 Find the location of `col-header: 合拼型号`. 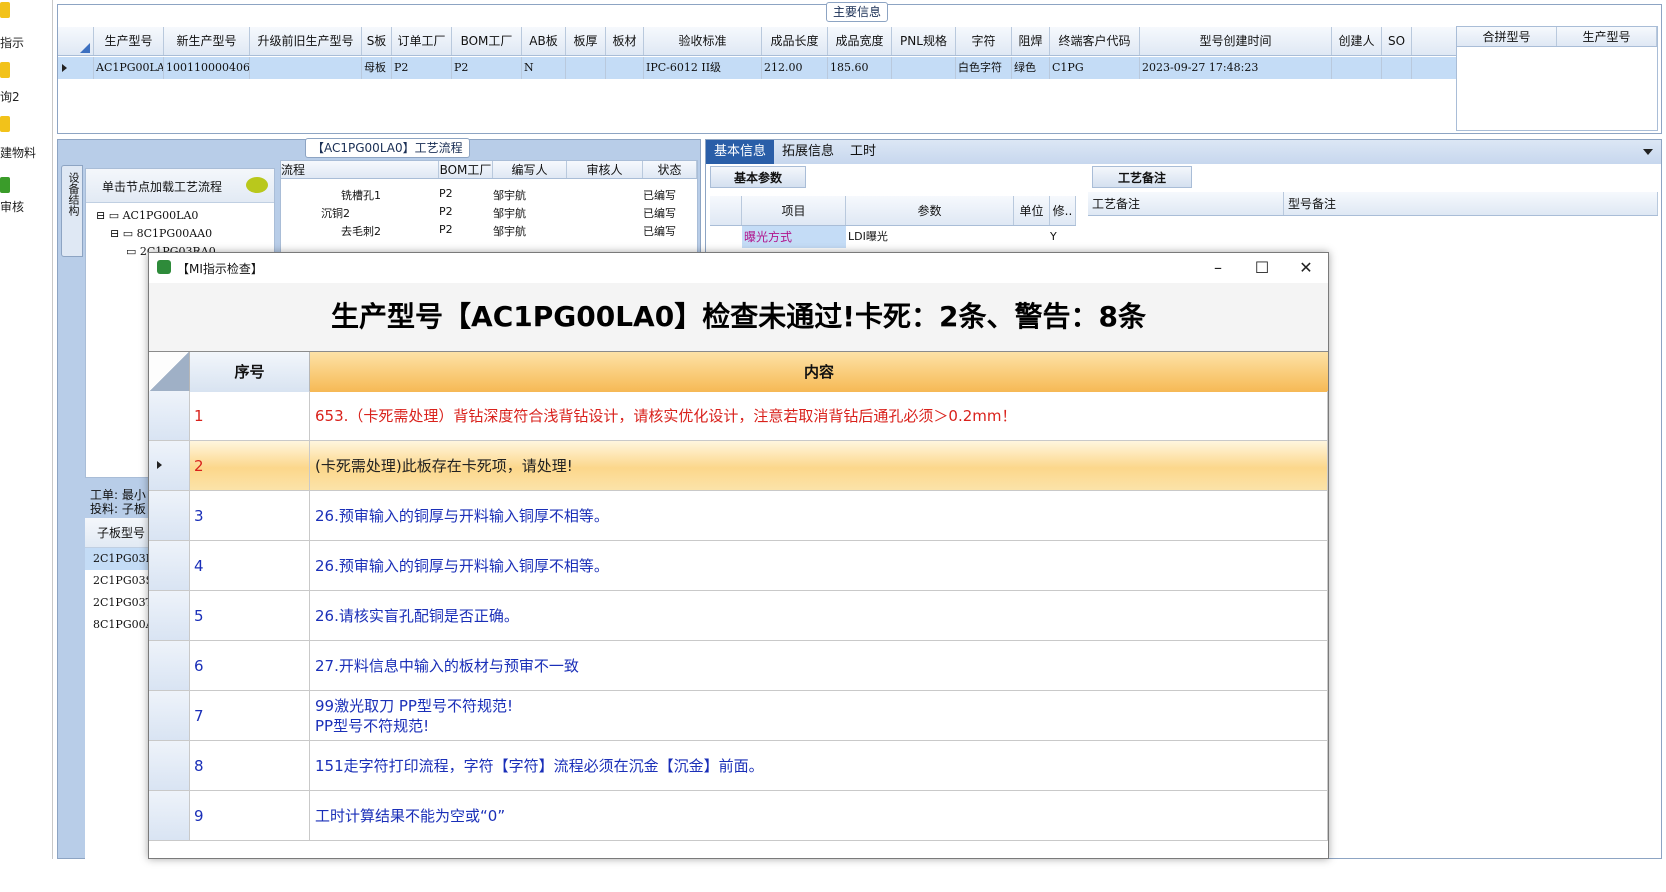

col-header: 合拼型号 is located at coordinates (1507, 36).